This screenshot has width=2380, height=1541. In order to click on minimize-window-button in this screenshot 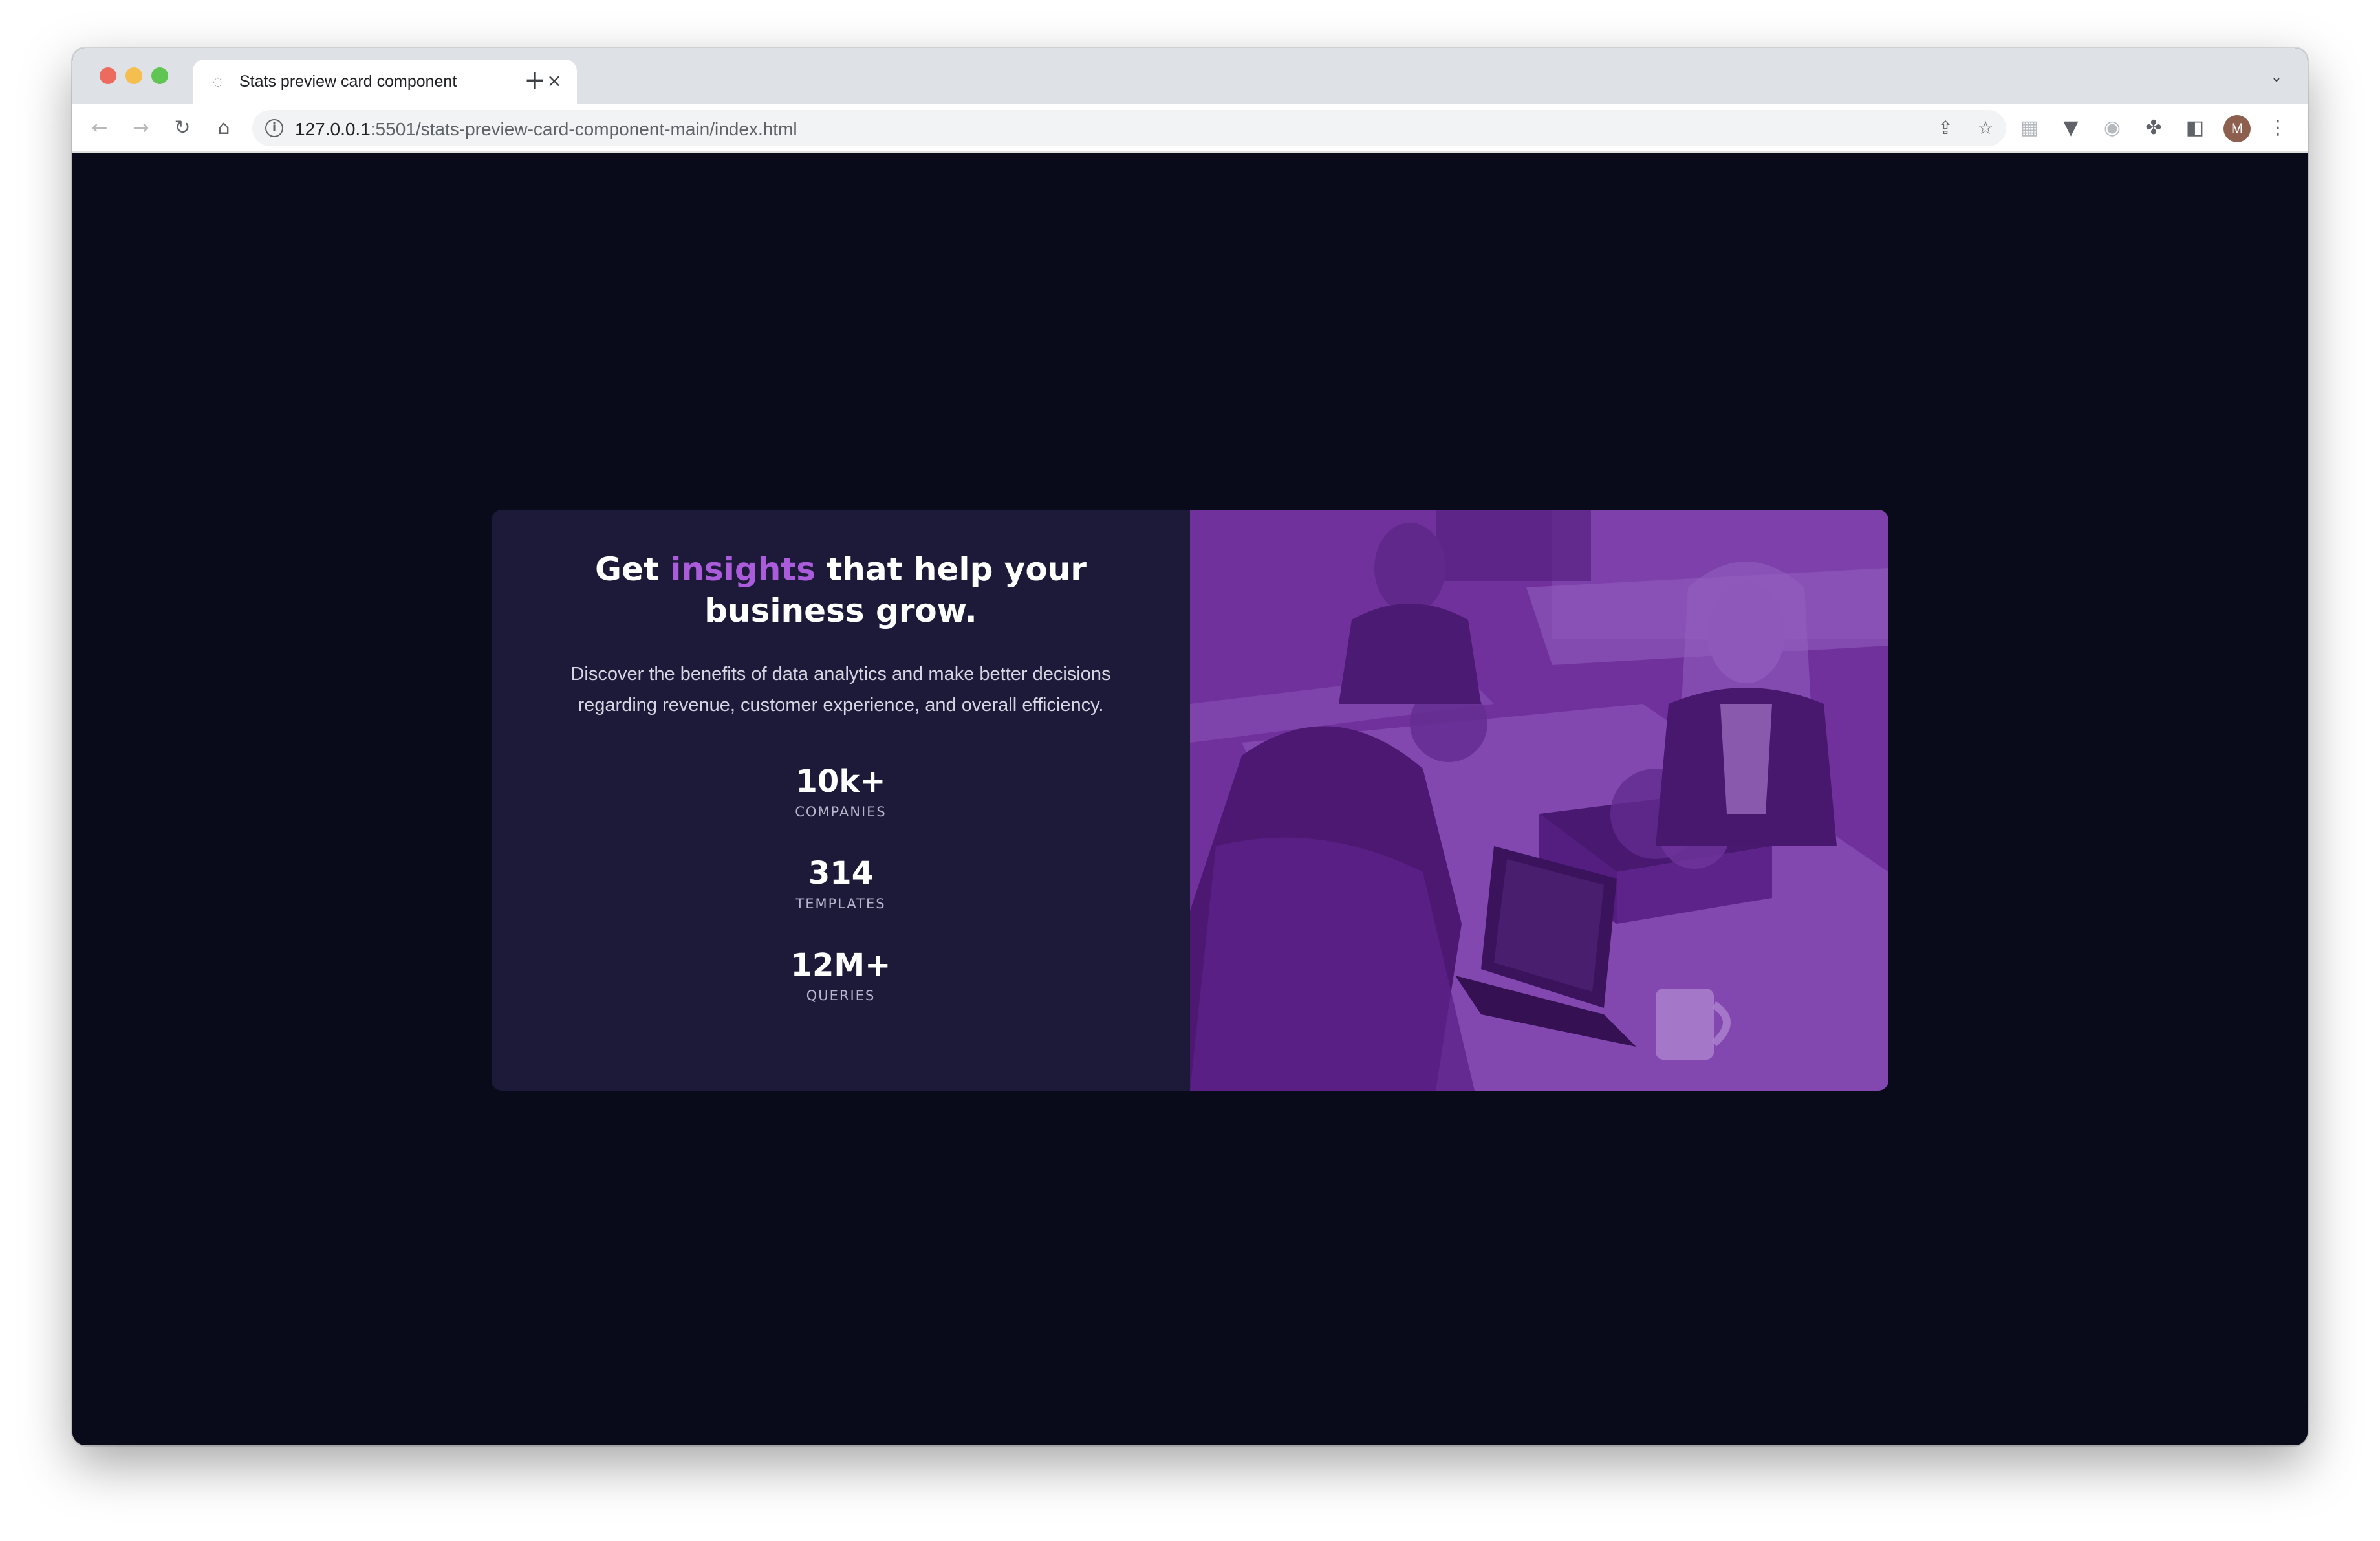, I will do `click(133, 75)`.